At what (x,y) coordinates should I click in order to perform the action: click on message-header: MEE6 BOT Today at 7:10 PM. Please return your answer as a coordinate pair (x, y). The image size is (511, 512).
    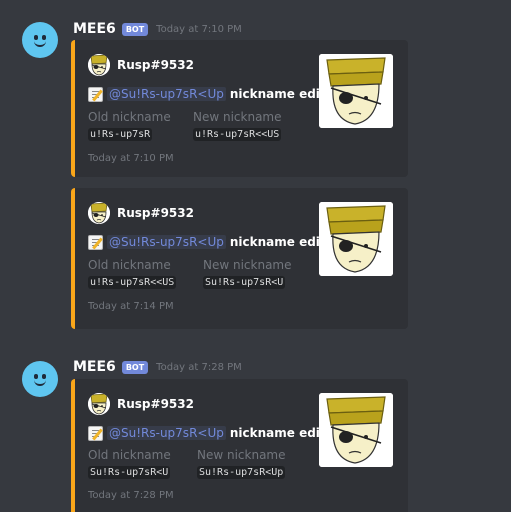
    Looking at the image, I should click on (157, 29).